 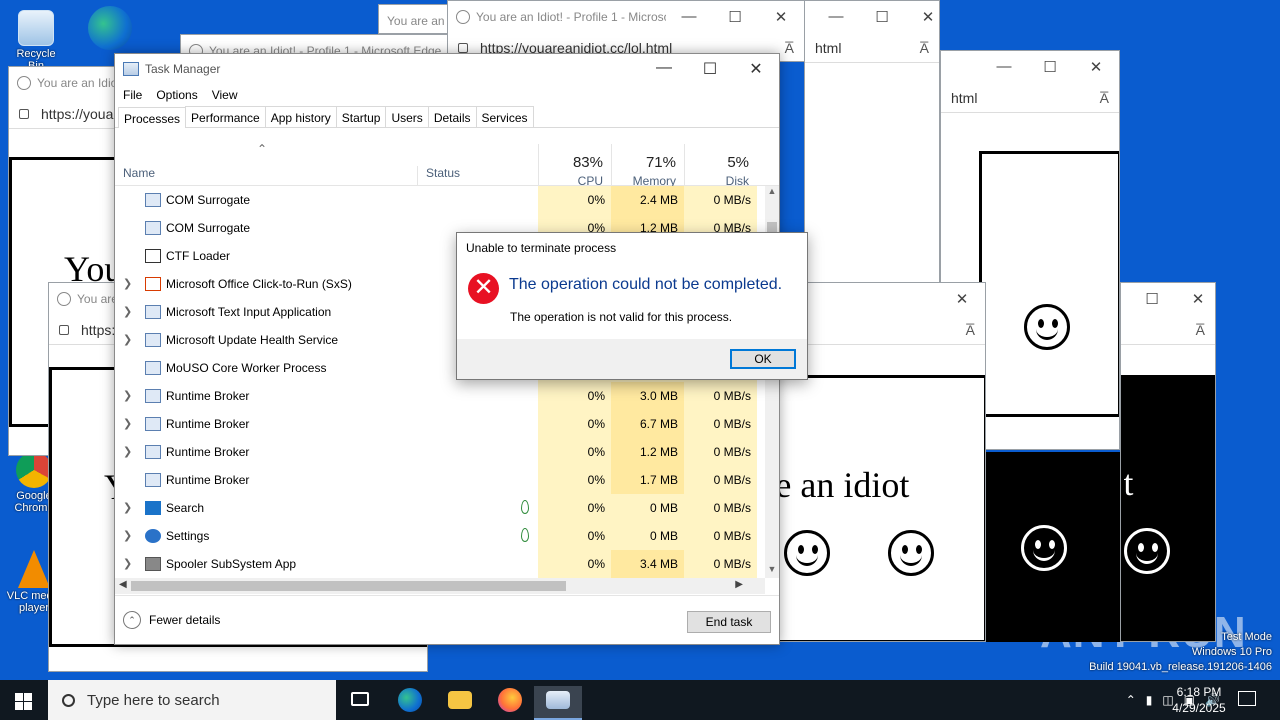 What do you see at coordinates (348, 586) in the screenshot?
I see `scroll-thumb` at bounding box center [348, 586].